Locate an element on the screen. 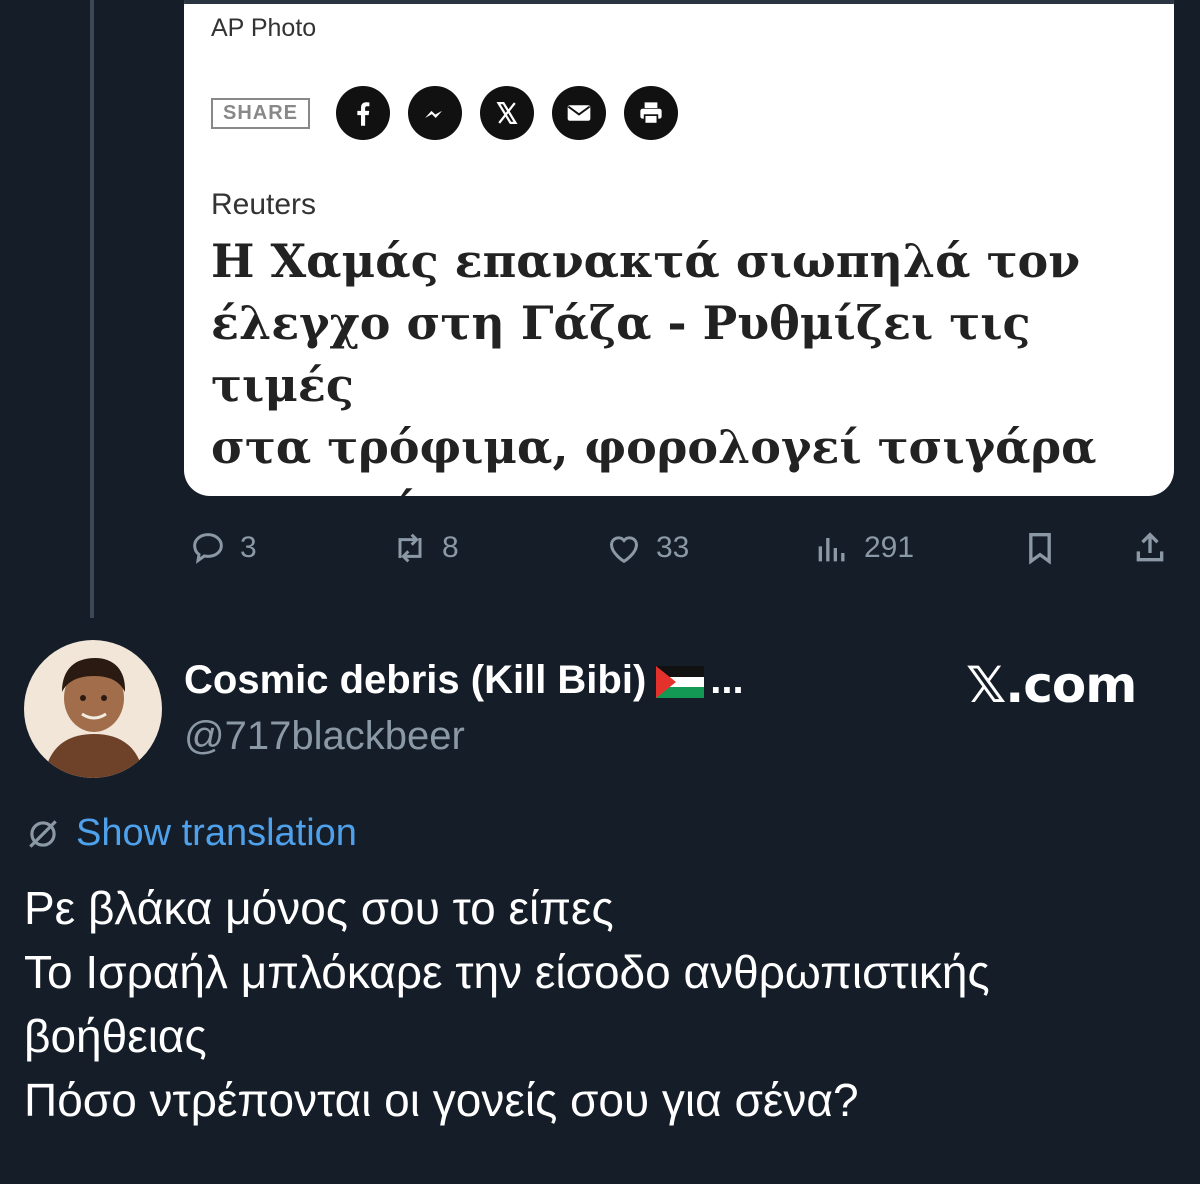 Image resolution: width=1200 pixels, height=1184 pixels. article-source: Reuters is located at coordinates (264, 204).